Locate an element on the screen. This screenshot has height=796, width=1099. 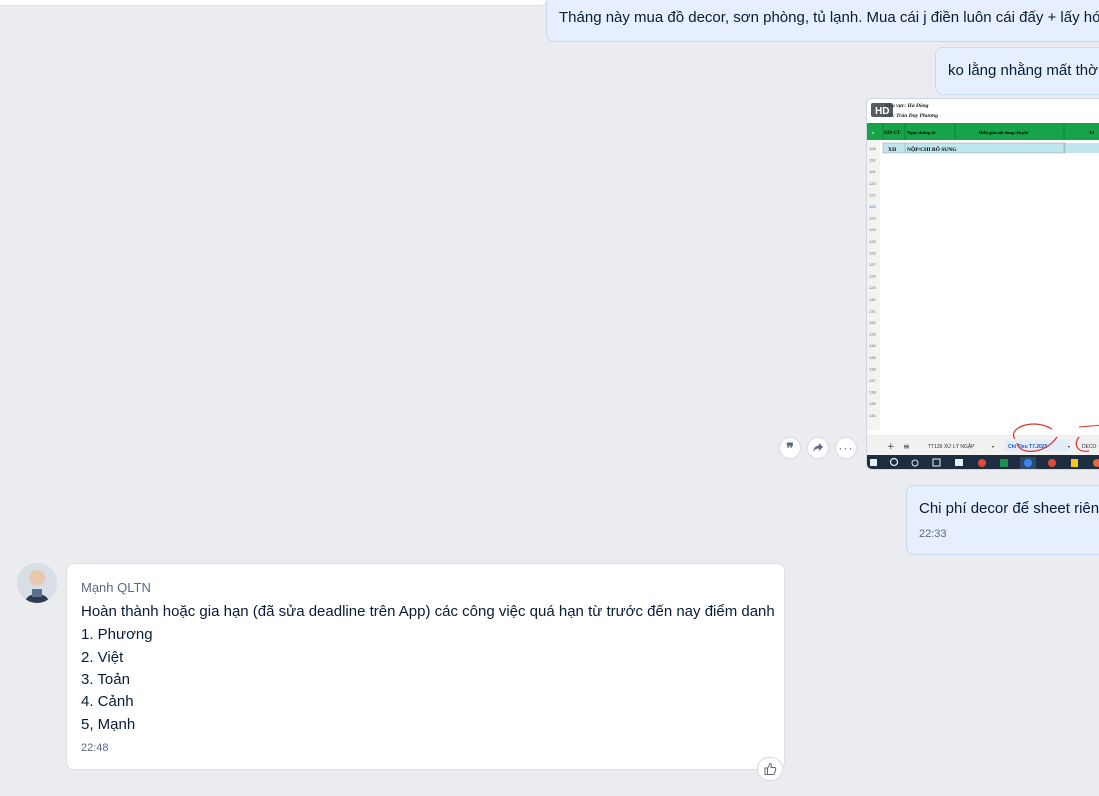
row-number: 122 is located at coordinates (872, 206).